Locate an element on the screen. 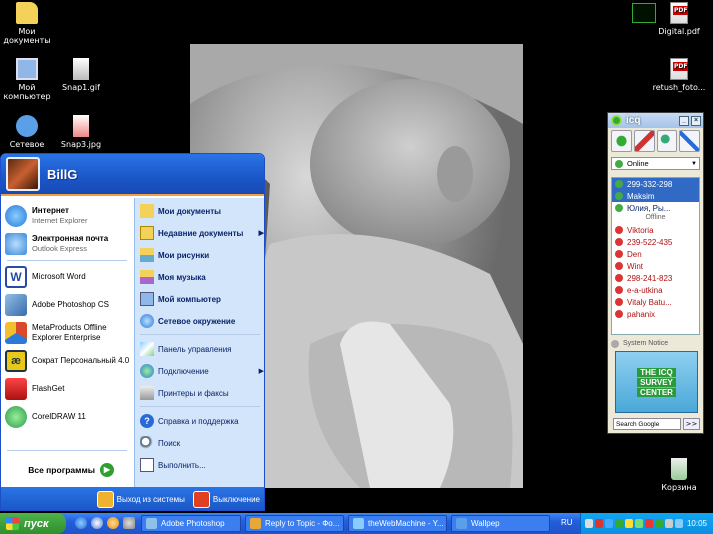  icq-contact: 299-332-298 is located at coordinates (655, 184).